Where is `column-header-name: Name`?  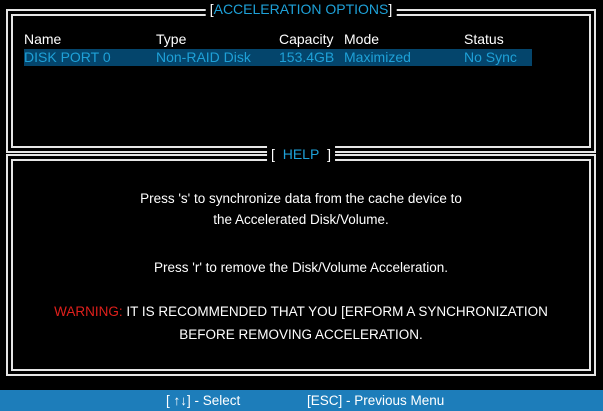
column-header-name: Name is located at coordinates (43, 39).